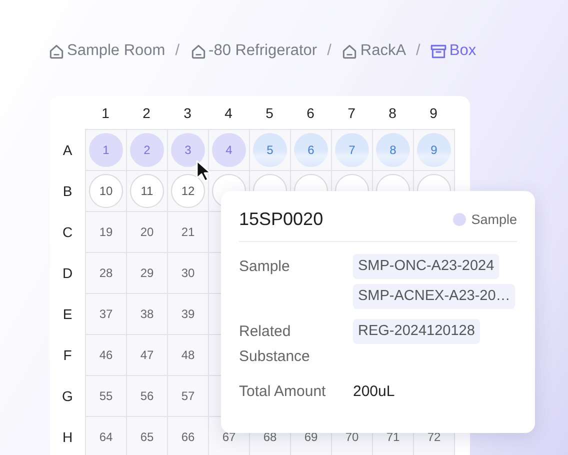 This screenshot has height=455, width=568. What do you see at coordinates (106, 314) in the screenshot?
I see `plate-cell: 37` at bounding box center [106, 314].